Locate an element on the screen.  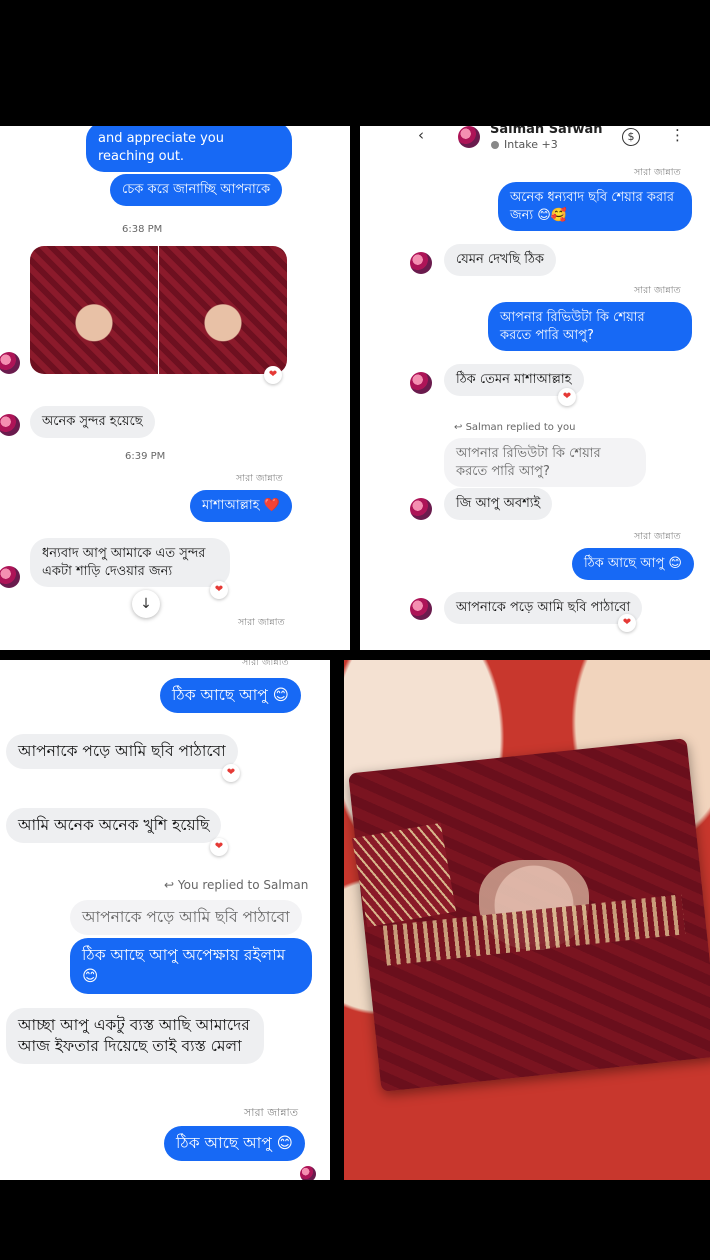
status-dot-icon is located at coordinates (495, 145).